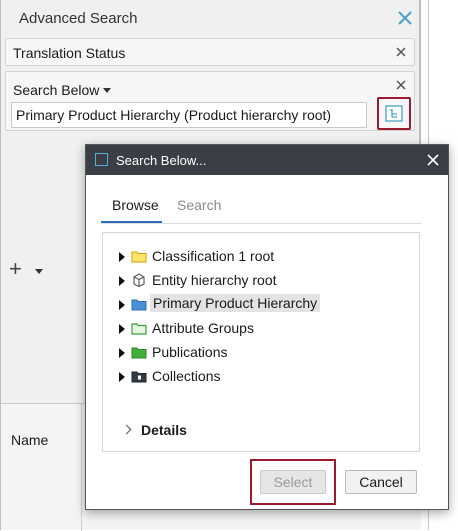 The height and width of the screenshot is (531, 458). What do you see at coordinates (101, 159) in the screenshot?
I see `window-icon` at bounding box center [101, 159].